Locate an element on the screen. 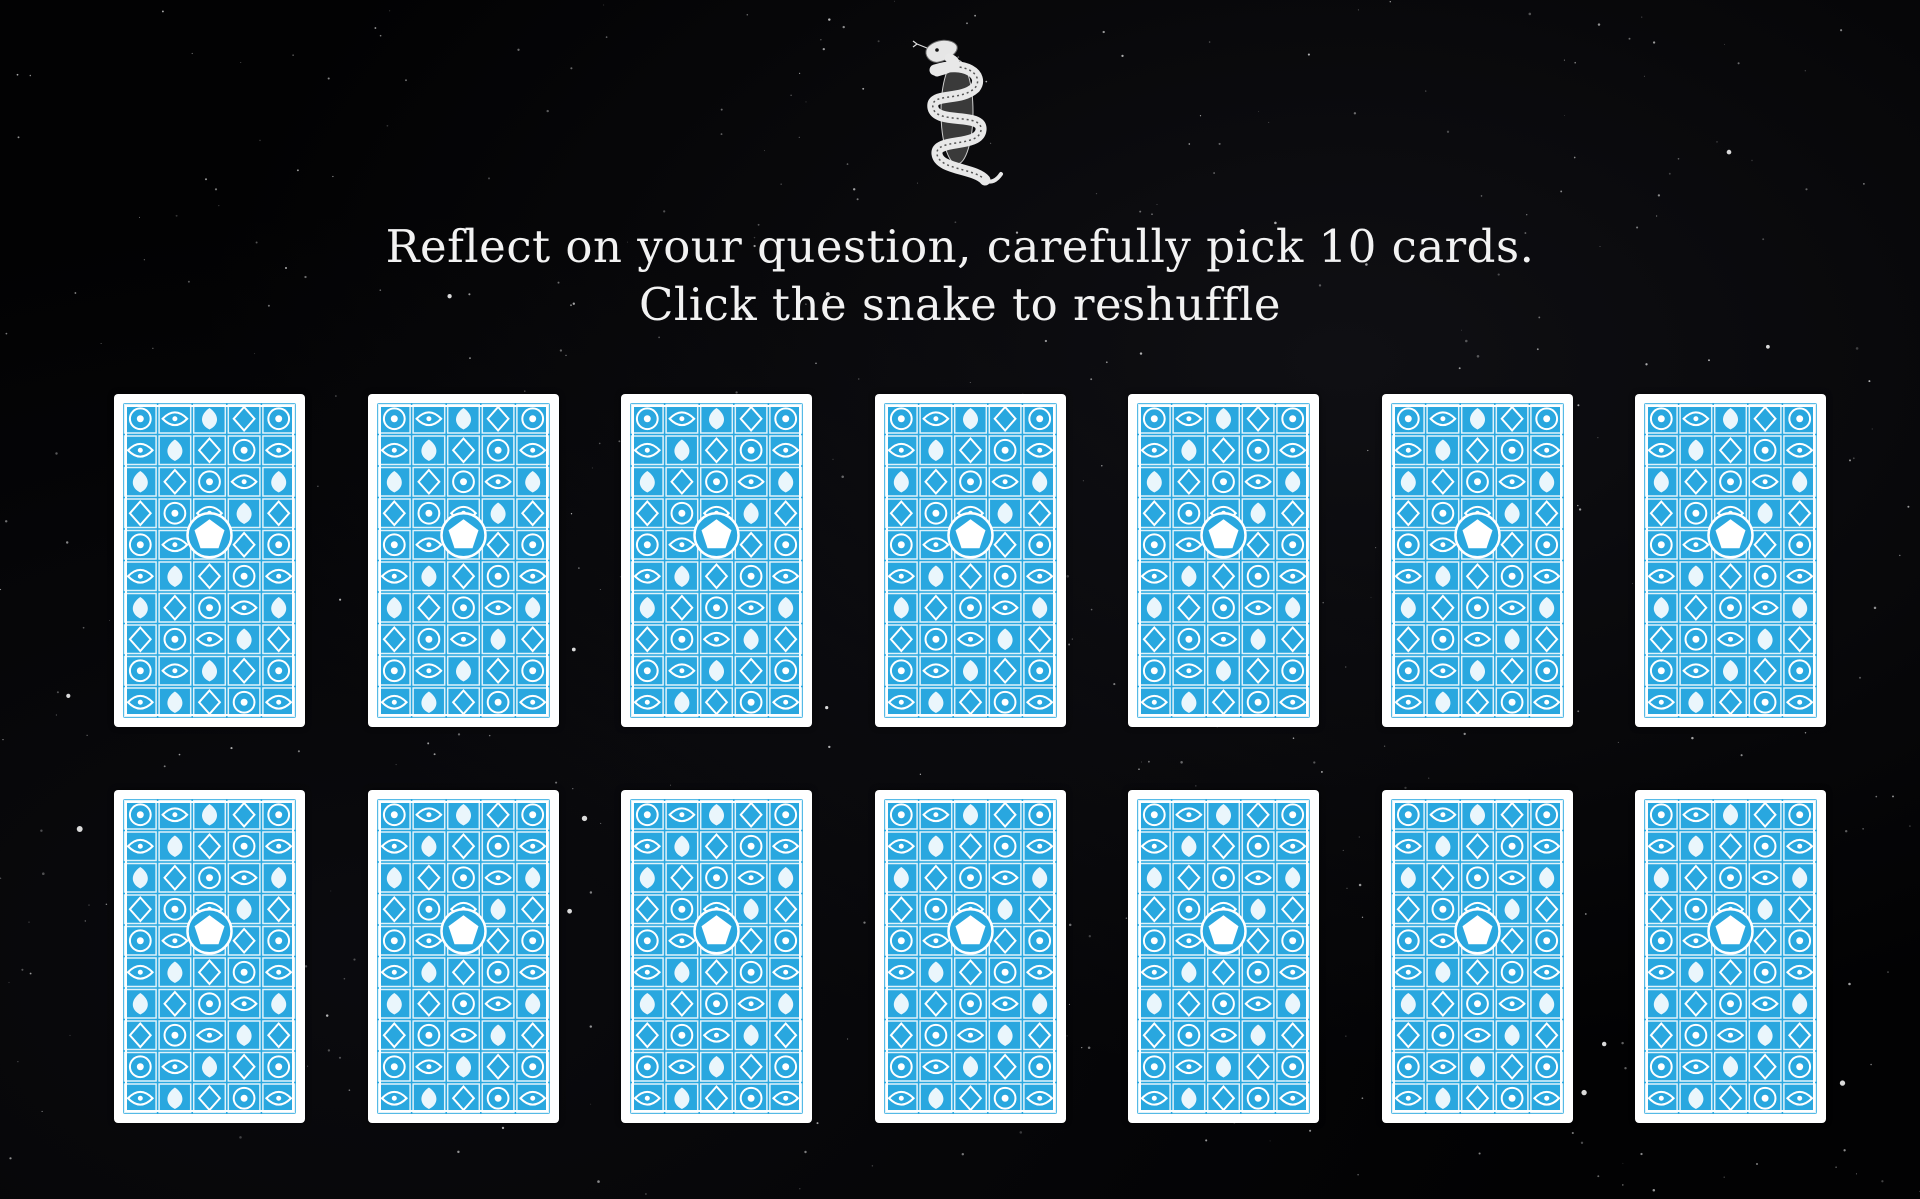  snake-icon is located at coordinates (957, 112).